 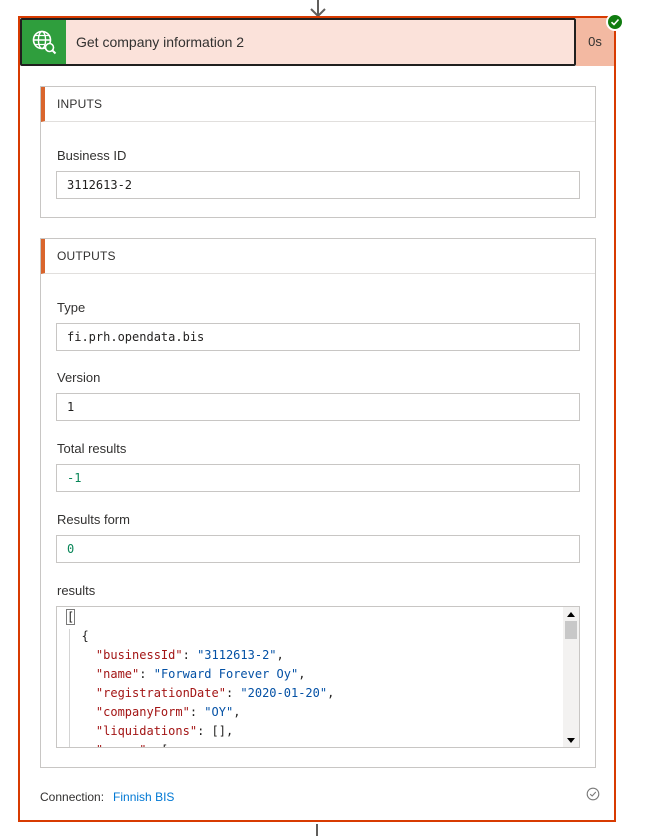 What do you see at coordinates (571, 630) in the screenshot?
I see `scroll-thumb` at bounding box center [571, 630].